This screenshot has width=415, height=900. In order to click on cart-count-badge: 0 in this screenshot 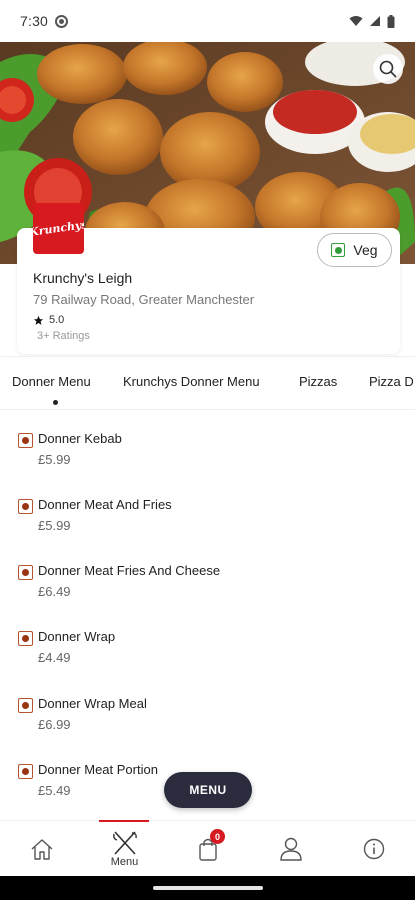, I will do `click(217, 836)`.